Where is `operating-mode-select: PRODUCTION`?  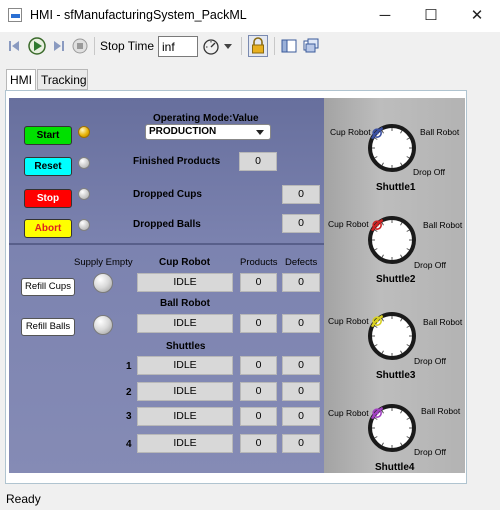 operating-mode-select: PRODUCTION is located at coordinates (208, 132).